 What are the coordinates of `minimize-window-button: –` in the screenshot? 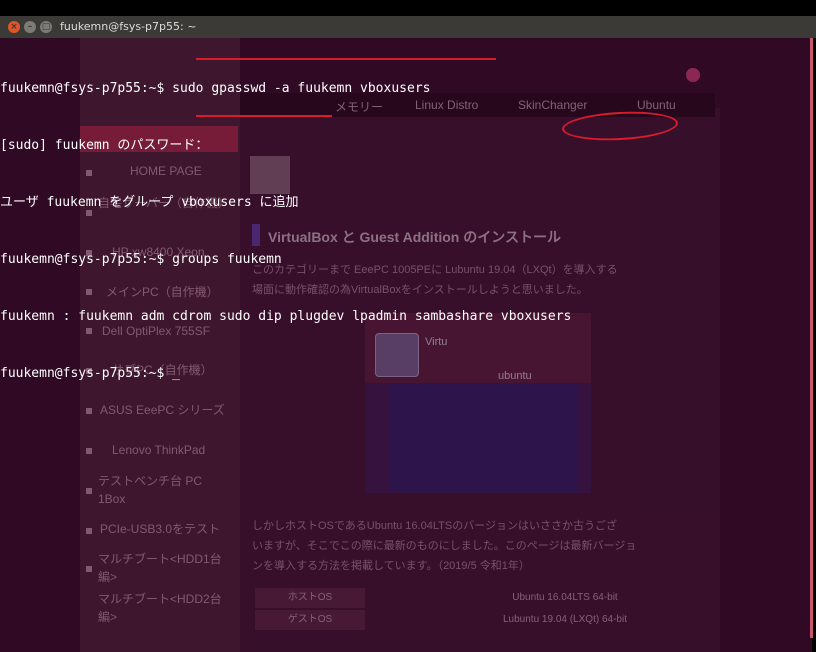 It's located at (30, 27).